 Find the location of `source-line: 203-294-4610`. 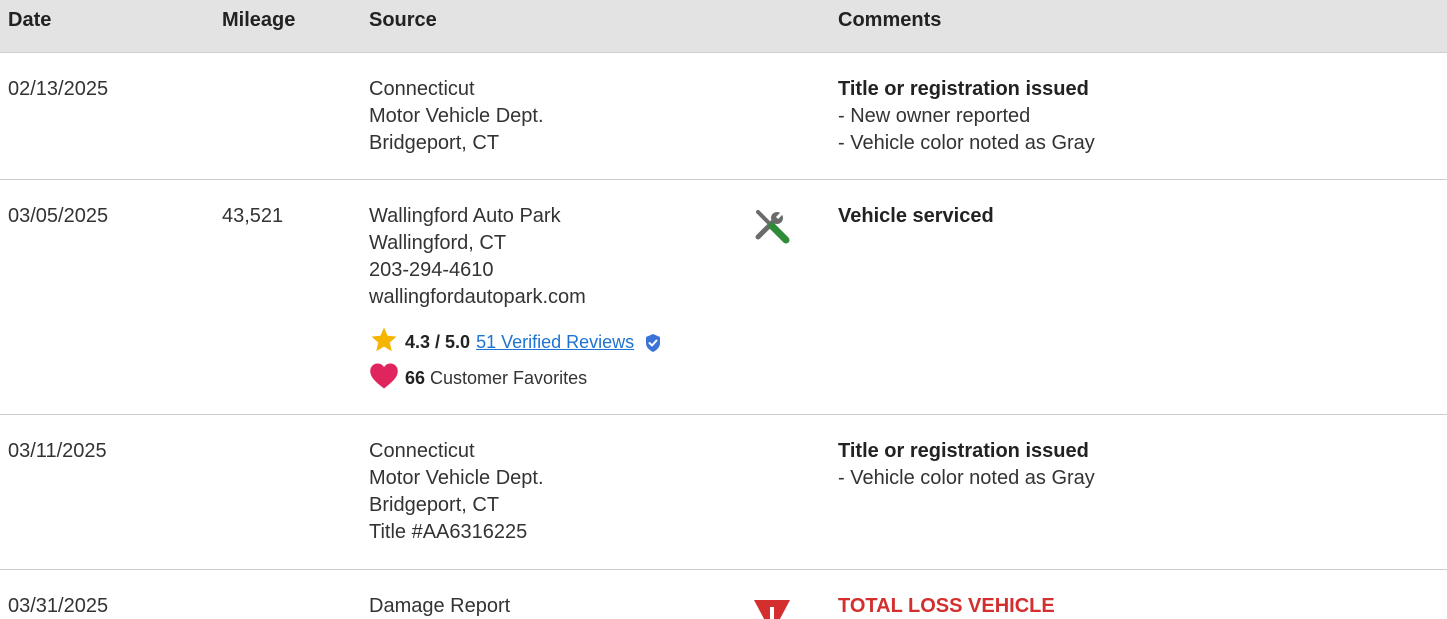

source-line: 203-294-4610 is located at coordinates (477, 270).